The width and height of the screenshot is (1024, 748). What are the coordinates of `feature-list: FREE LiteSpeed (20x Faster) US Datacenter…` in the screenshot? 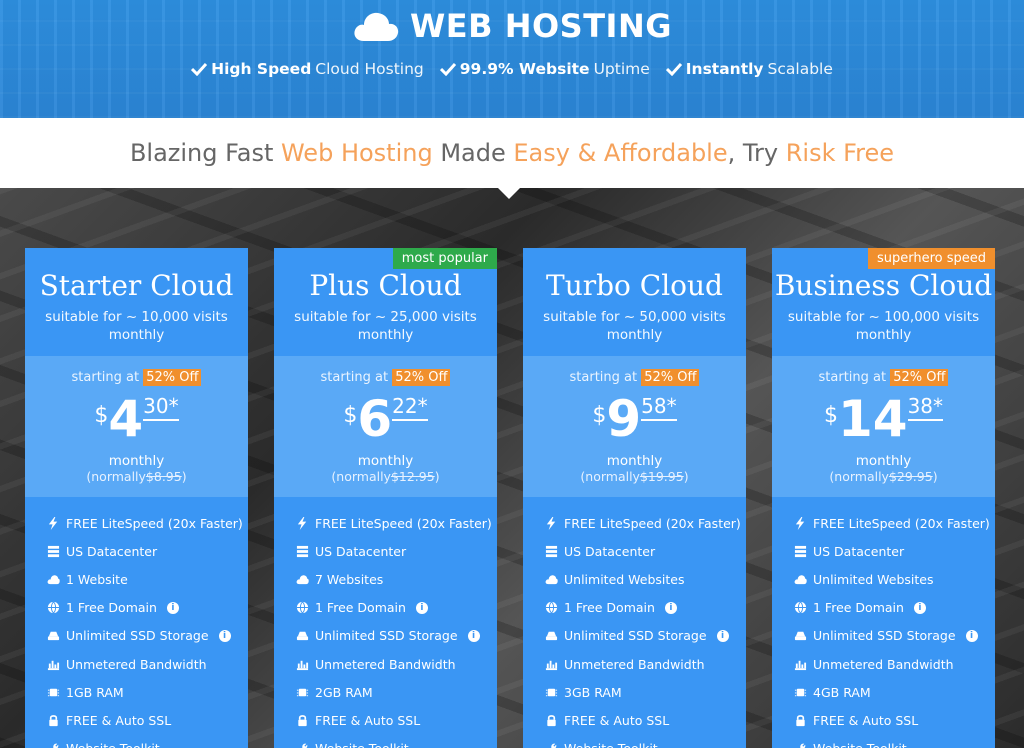 It's located at (883, 622).